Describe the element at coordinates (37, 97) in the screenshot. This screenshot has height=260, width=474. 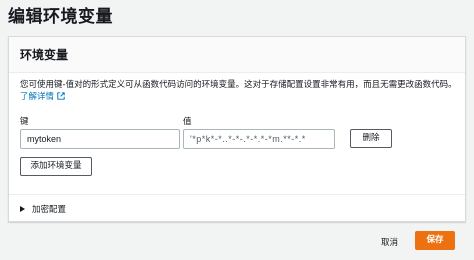
I see `learn-more-label: 了解详情` at that location.